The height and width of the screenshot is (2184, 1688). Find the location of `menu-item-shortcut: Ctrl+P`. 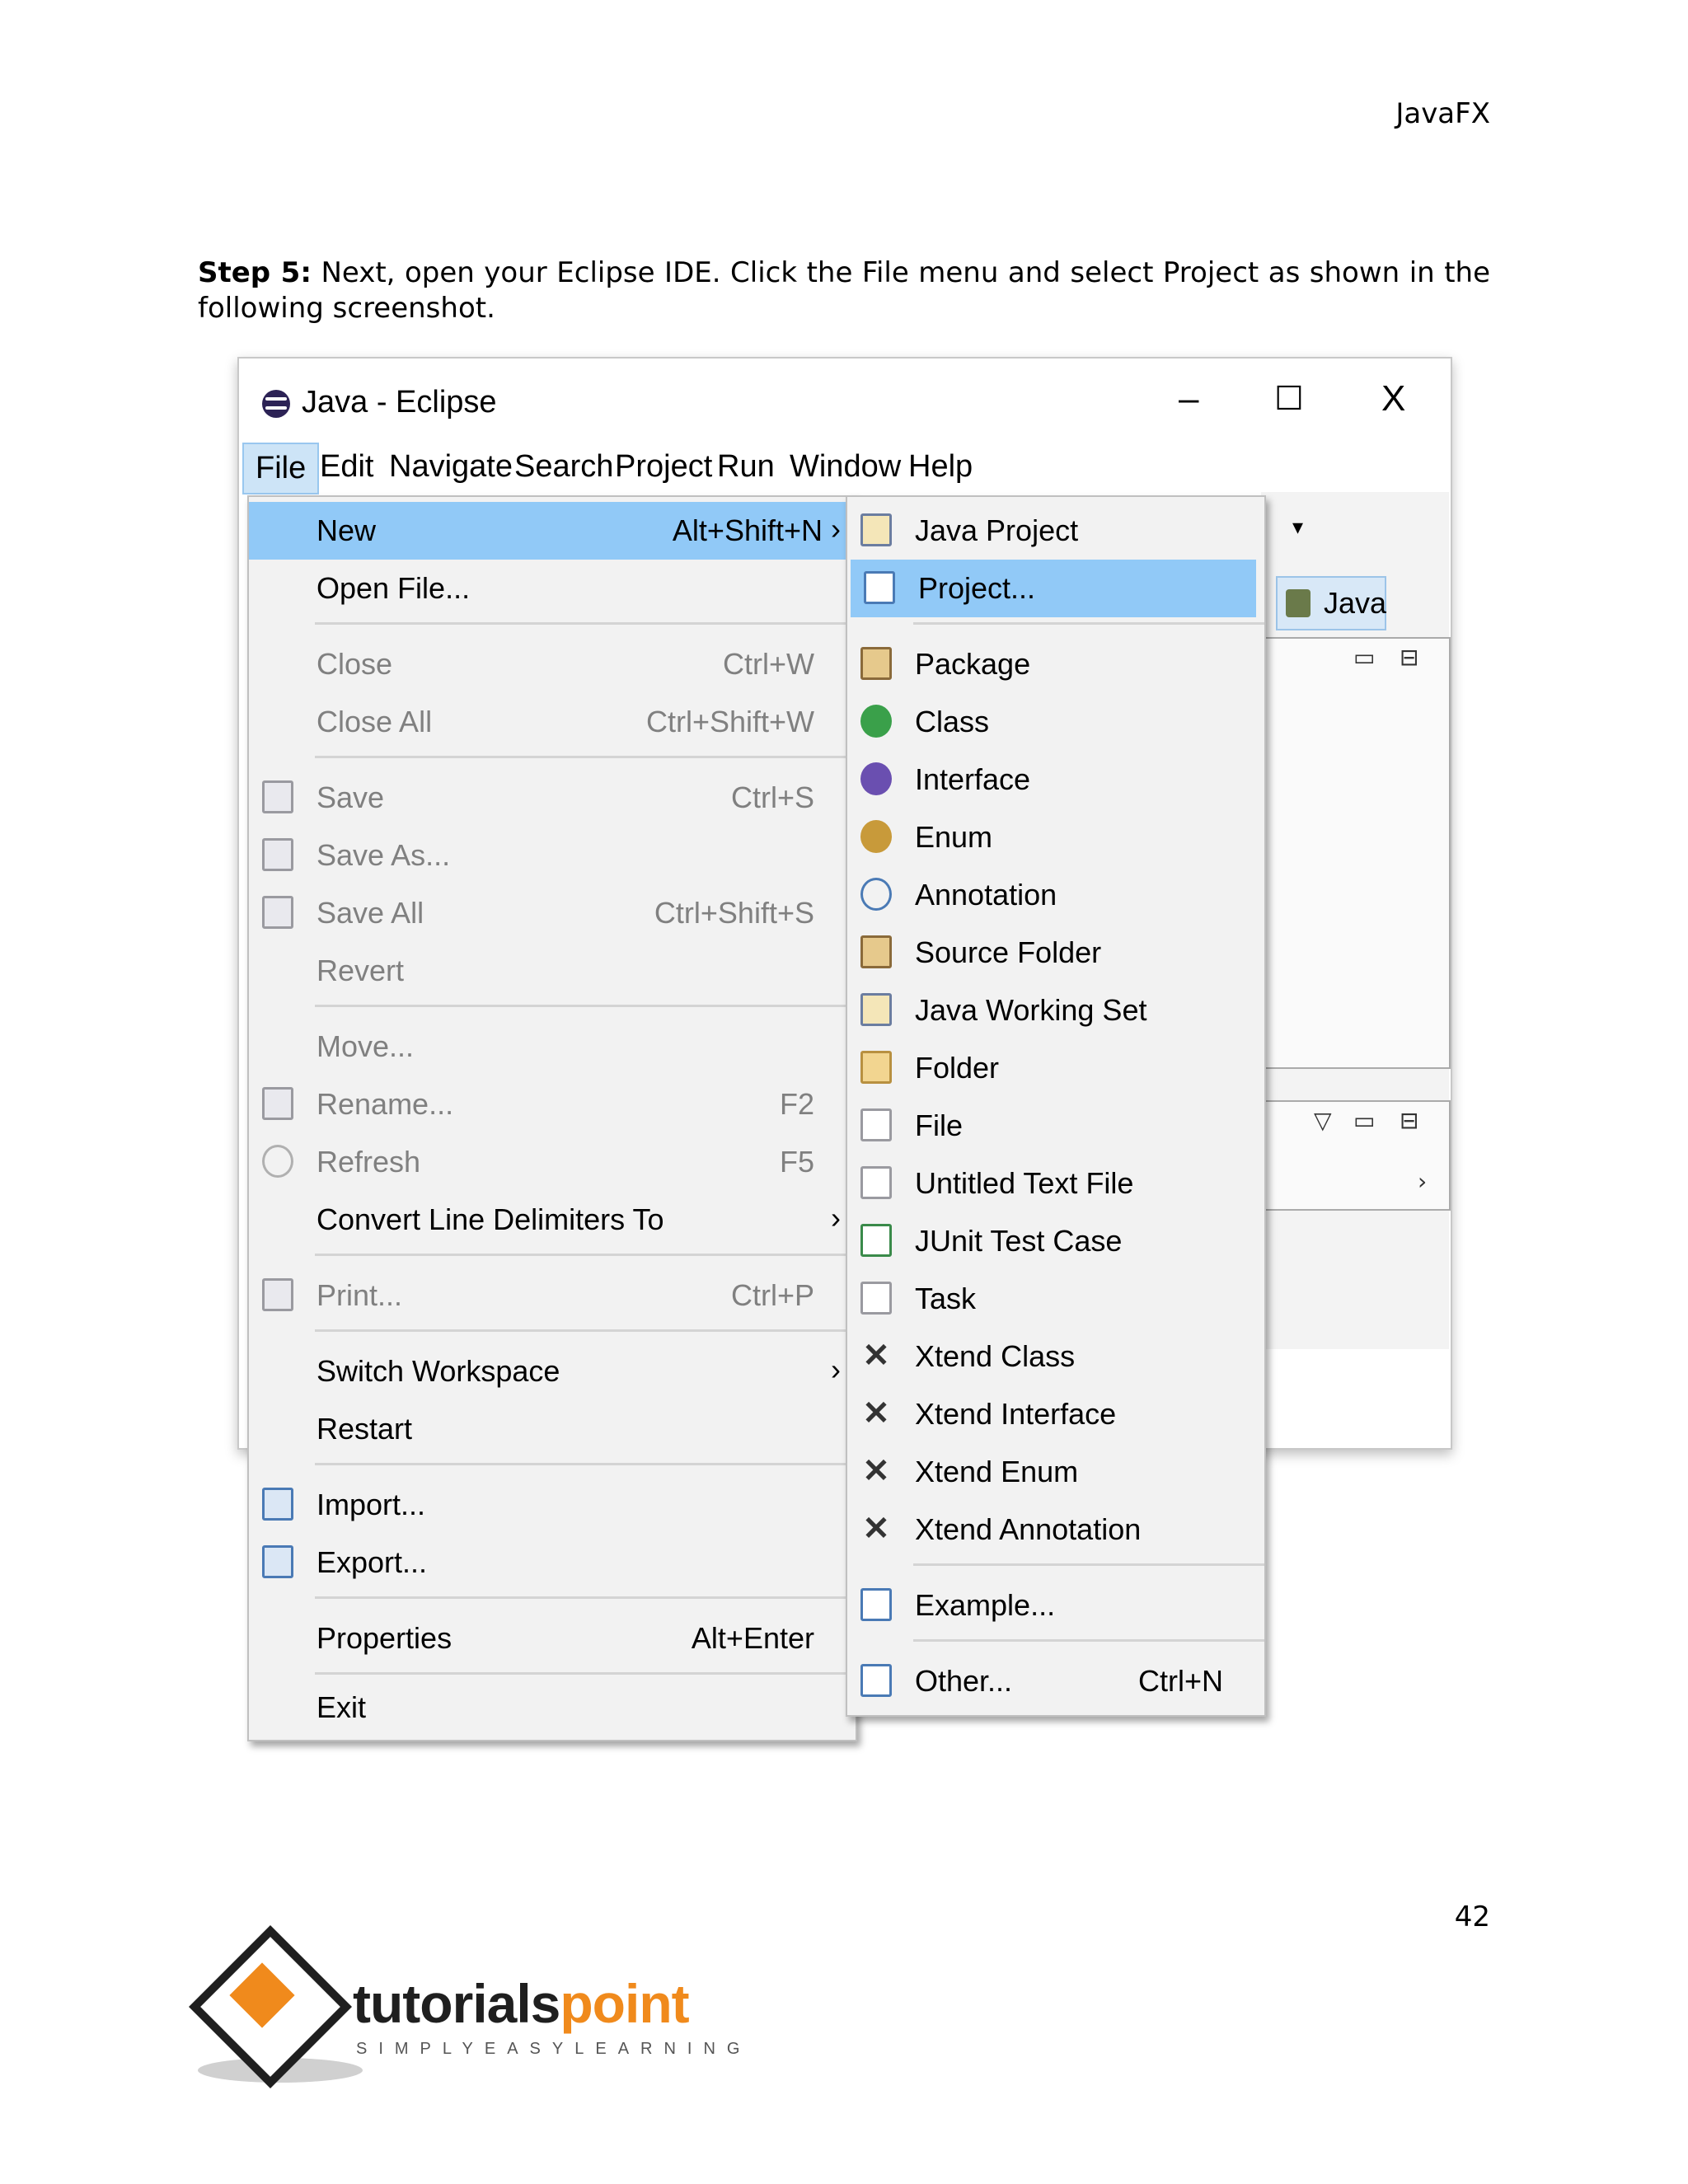

menu-item-shortcut: Ctrl+P is located at coordinates (772, 1295).